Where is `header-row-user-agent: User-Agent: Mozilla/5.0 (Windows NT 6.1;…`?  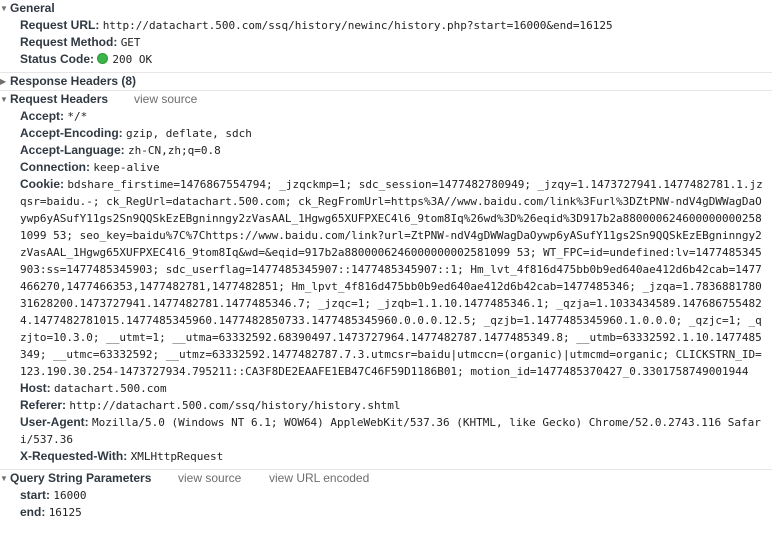
header-row-user-agent: User-Agent: Mozilla/5.0 (Windows NT 6.1;… is located at coordinates (394, 431).